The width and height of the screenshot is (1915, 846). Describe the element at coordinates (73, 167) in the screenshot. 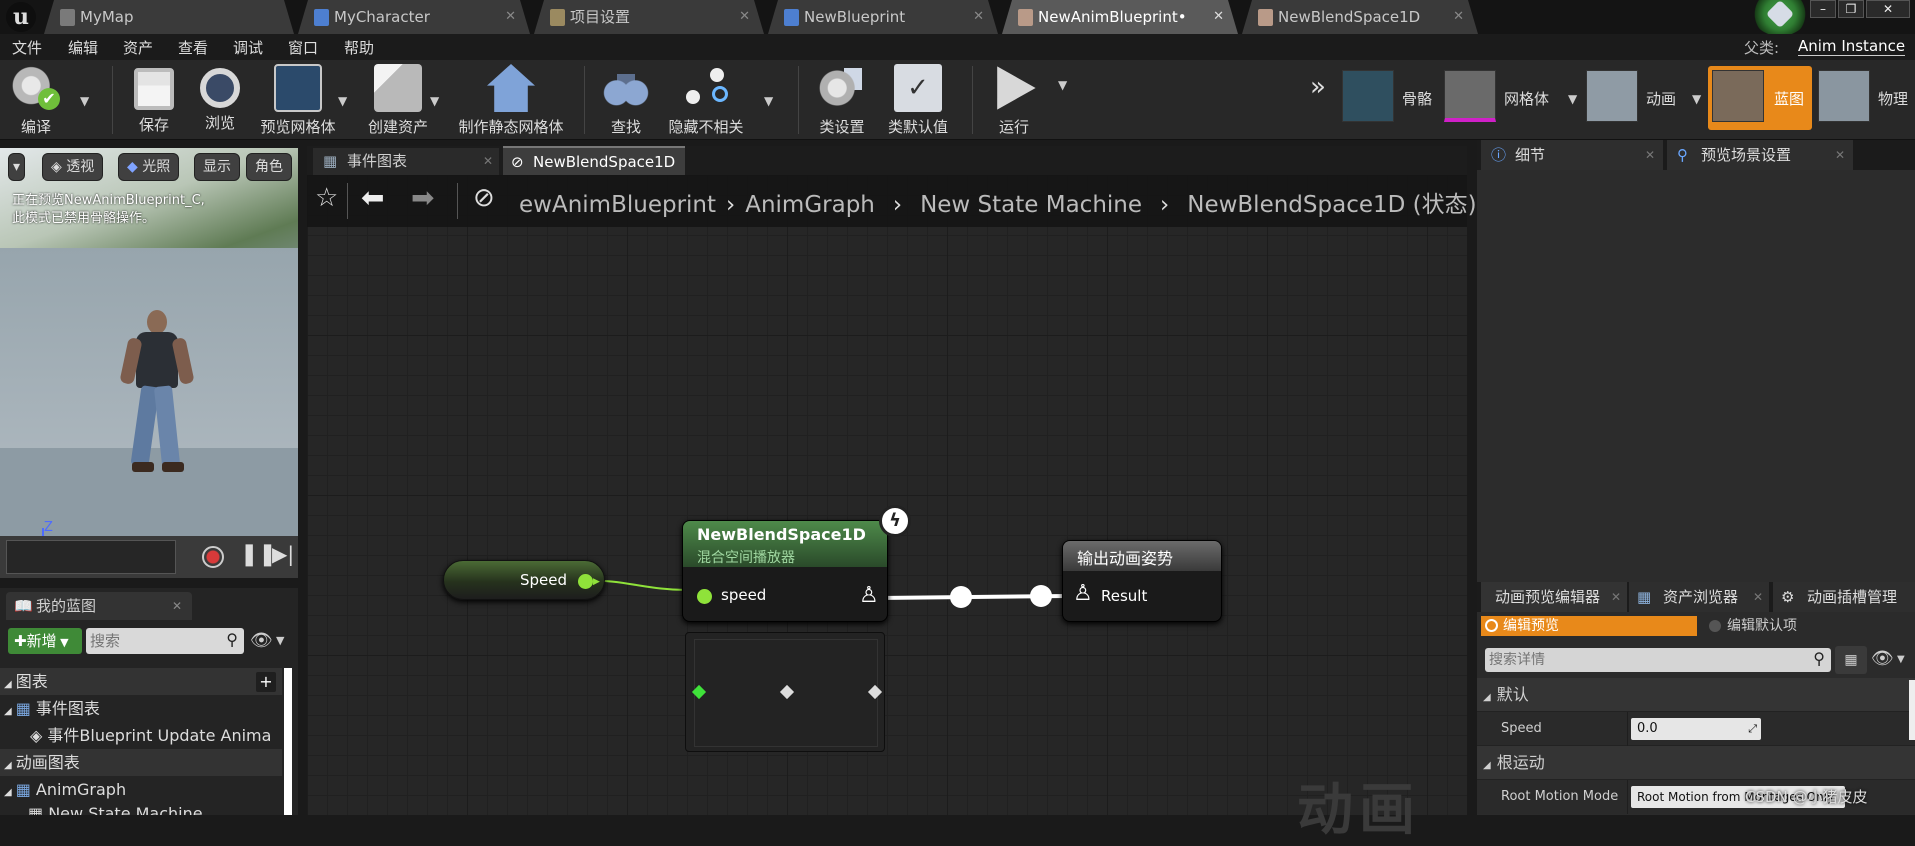

I see `perspective-button: ◈ 透视` at that location.